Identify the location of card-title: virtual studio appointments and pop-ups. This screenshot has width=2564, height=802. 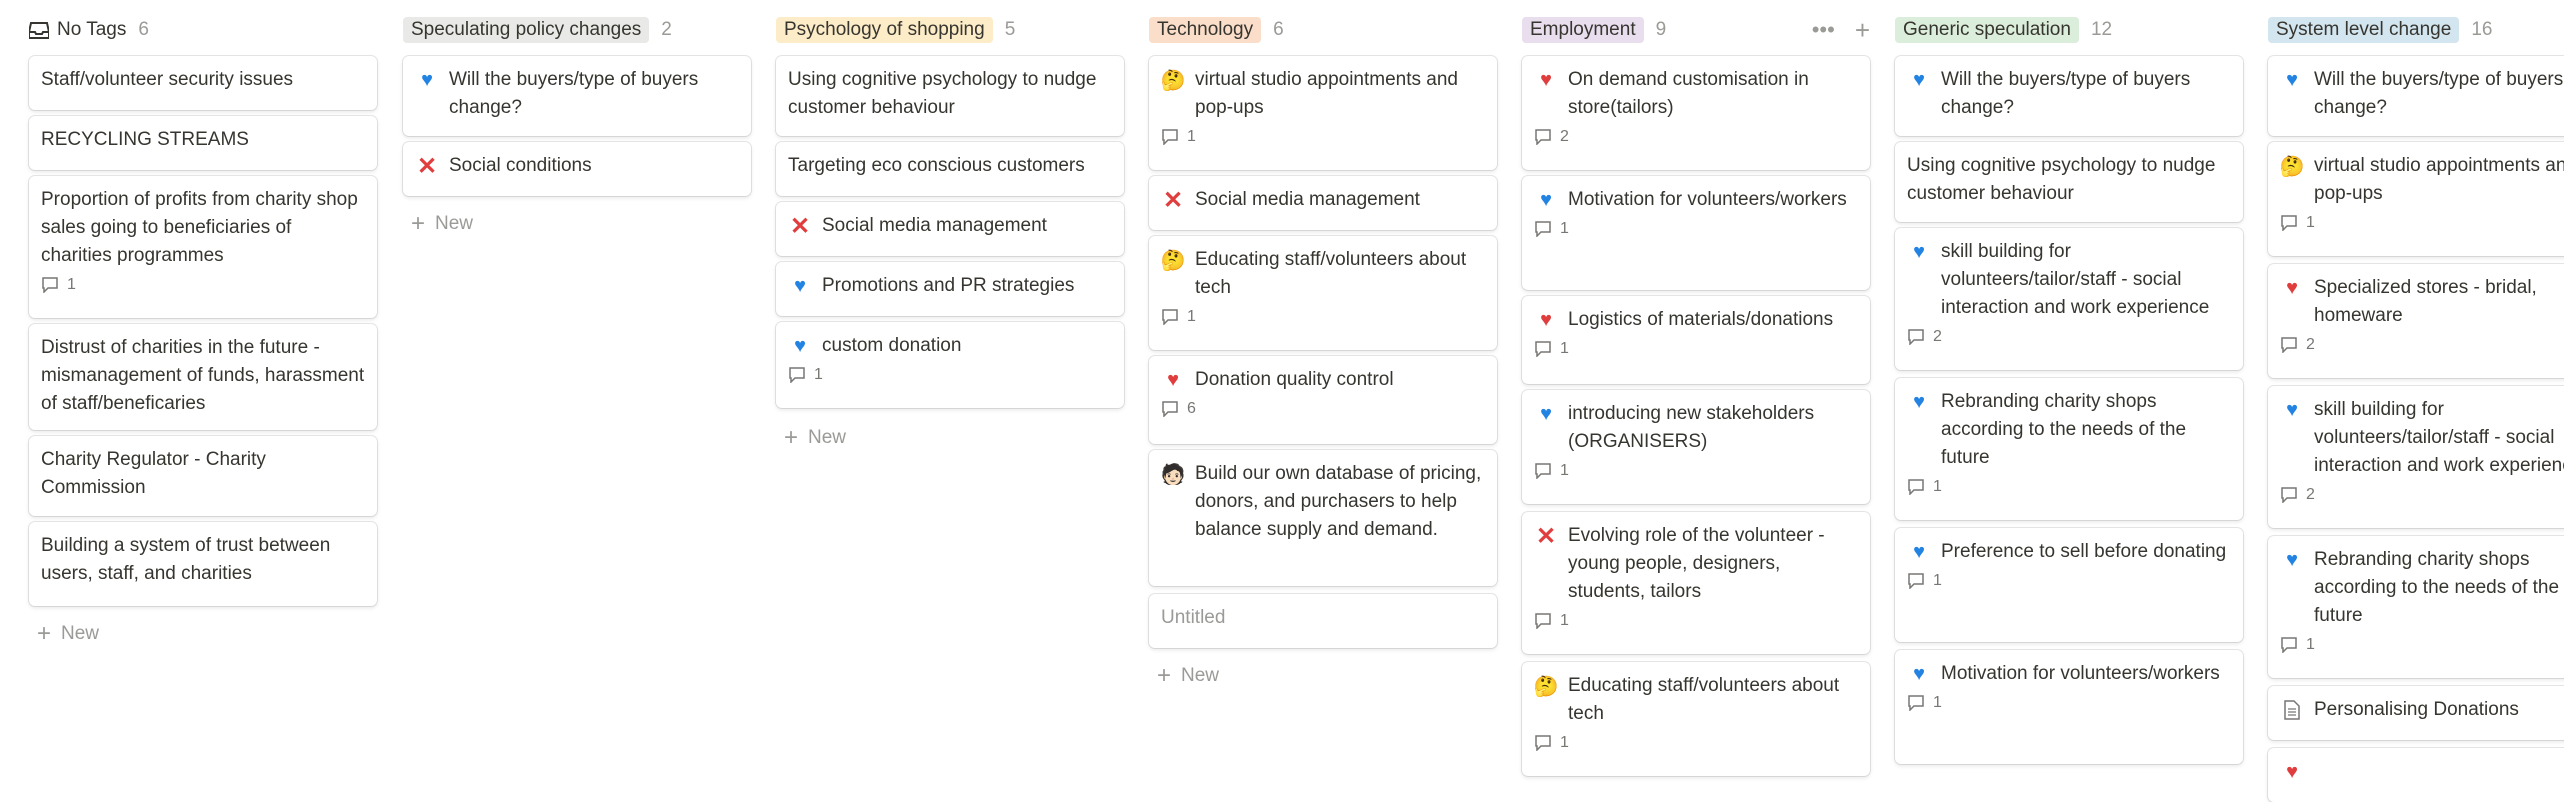
(2439, 179).